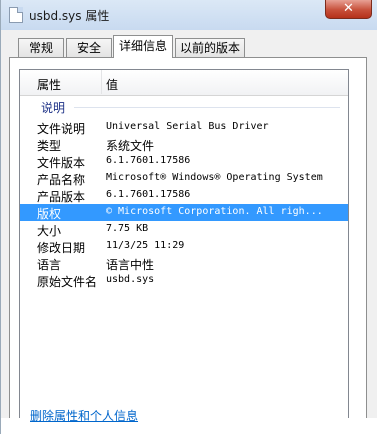 This screenshot has width=377, height=434. What do you see at coordinates (49, 265) in the screenshot?
I see `row-property: 语言` at bounding box center [49, 265].